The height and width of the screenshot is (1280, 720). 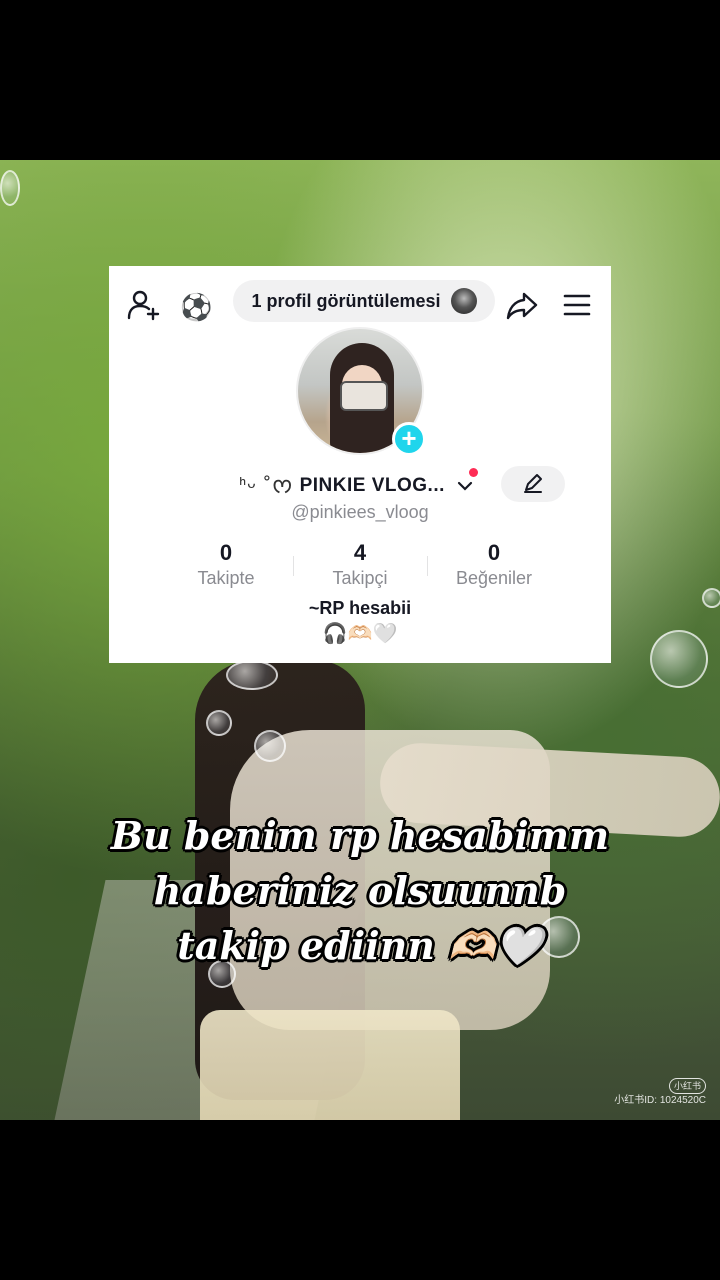 I want to click on viewer-avatar, so click(x=463, y=301).